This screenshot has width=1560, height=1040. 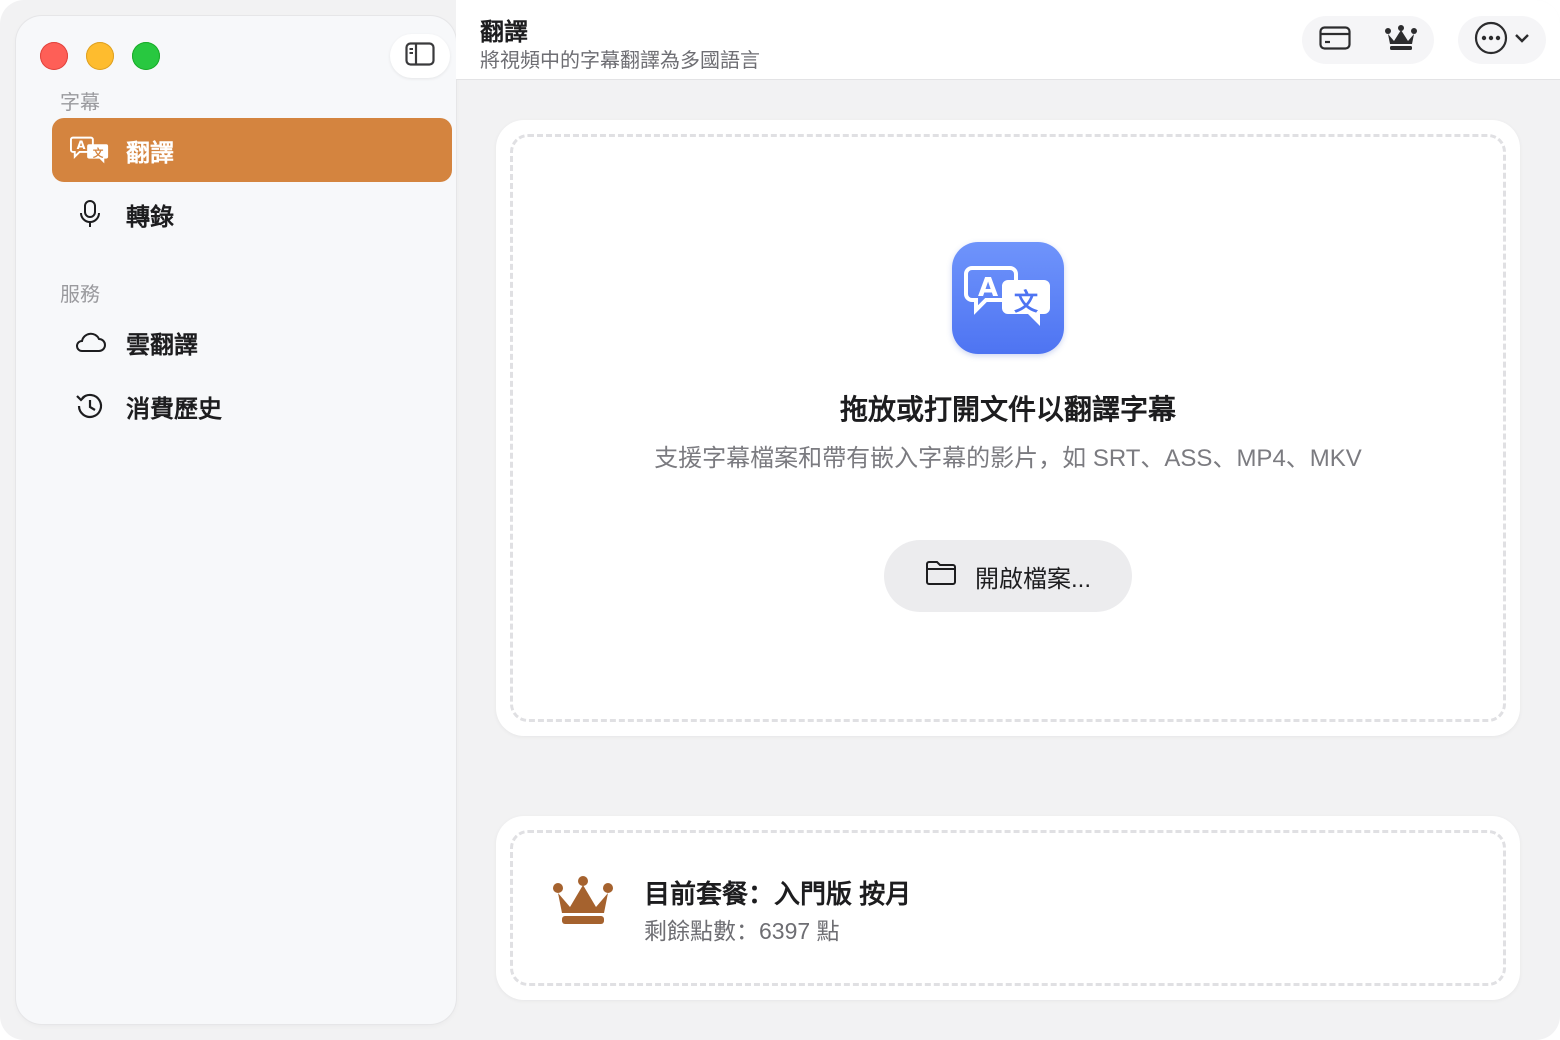 I want to click on minimize-window-button, so click(x=100, y=56).